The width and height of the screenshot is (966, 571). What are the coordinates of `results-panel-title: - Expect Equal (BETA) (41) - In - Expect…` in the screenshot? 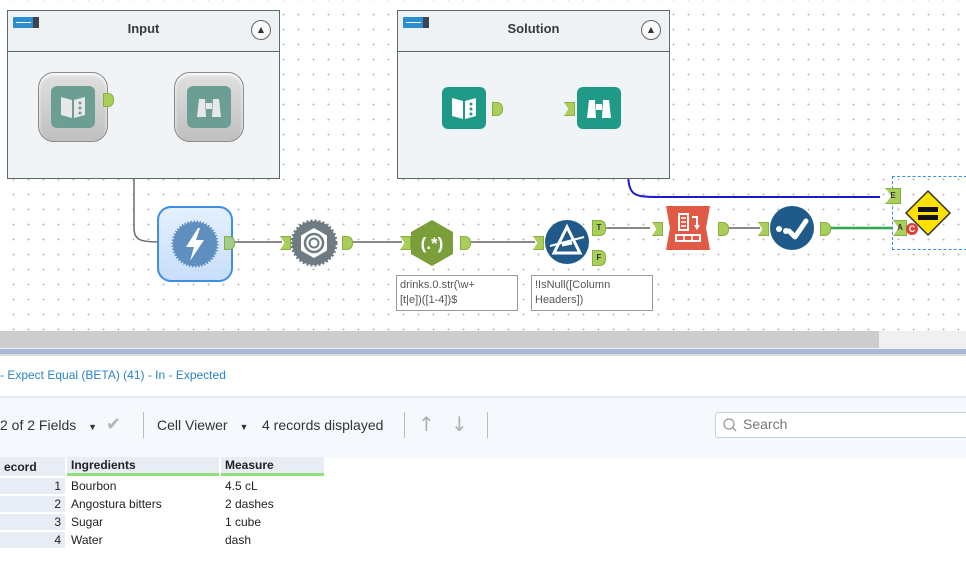 It's located at (113, 375).